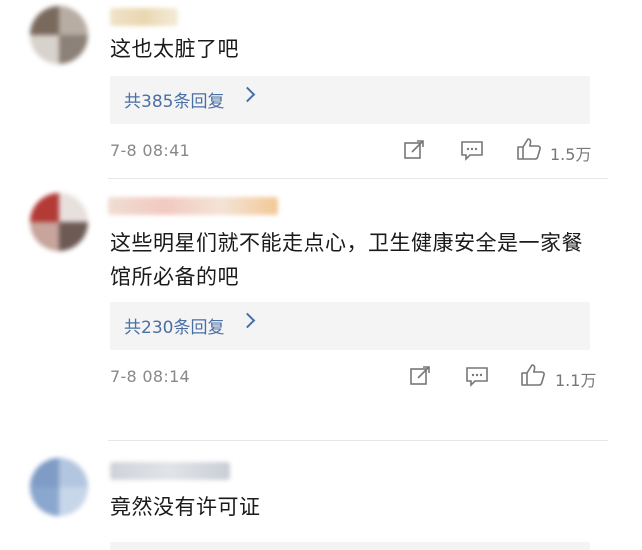 This screenshot has height=550, width=642. Describe the element at coordinates (185, 507) in the screenshot. I see `comment-text: 竟然没有许可证` at that location.